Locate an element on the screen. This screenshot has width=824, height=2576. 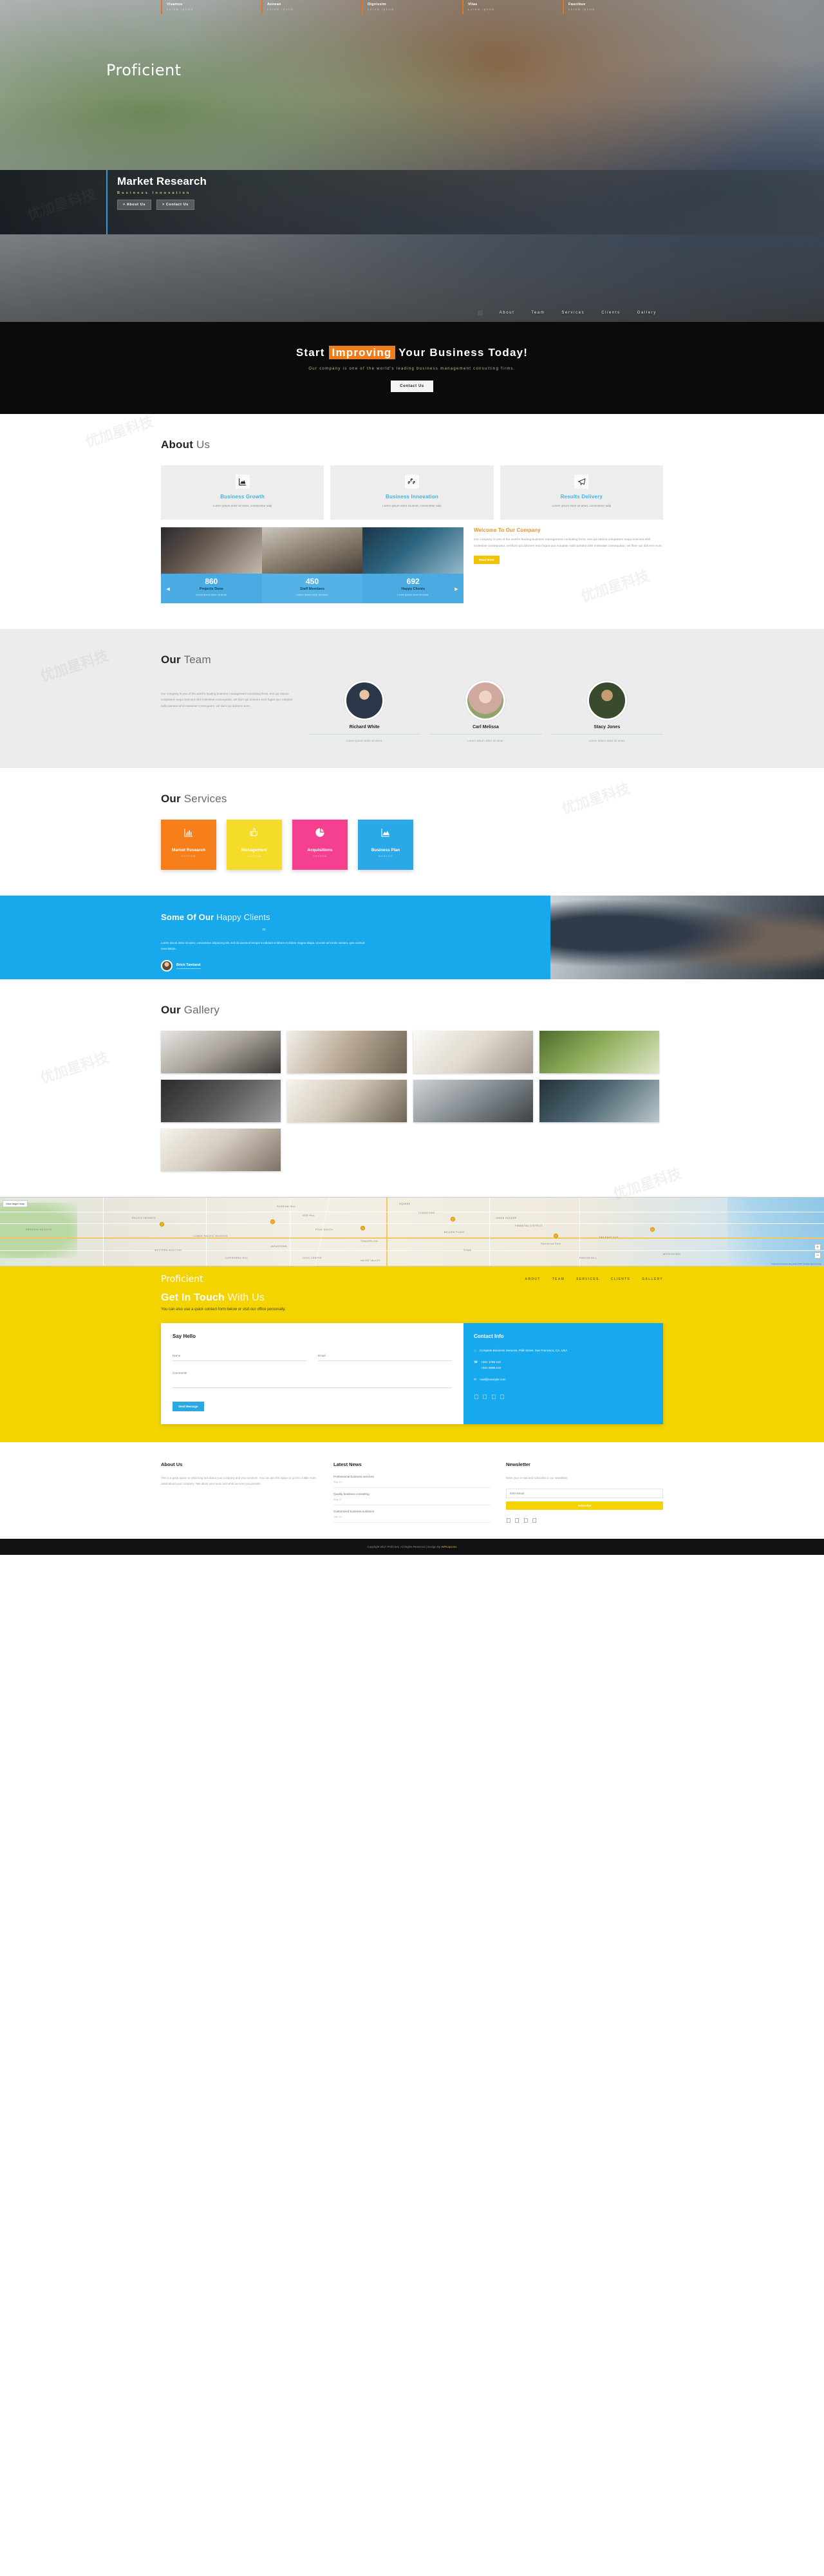
nav-item-services: Services is located at coordinates (573, 313).